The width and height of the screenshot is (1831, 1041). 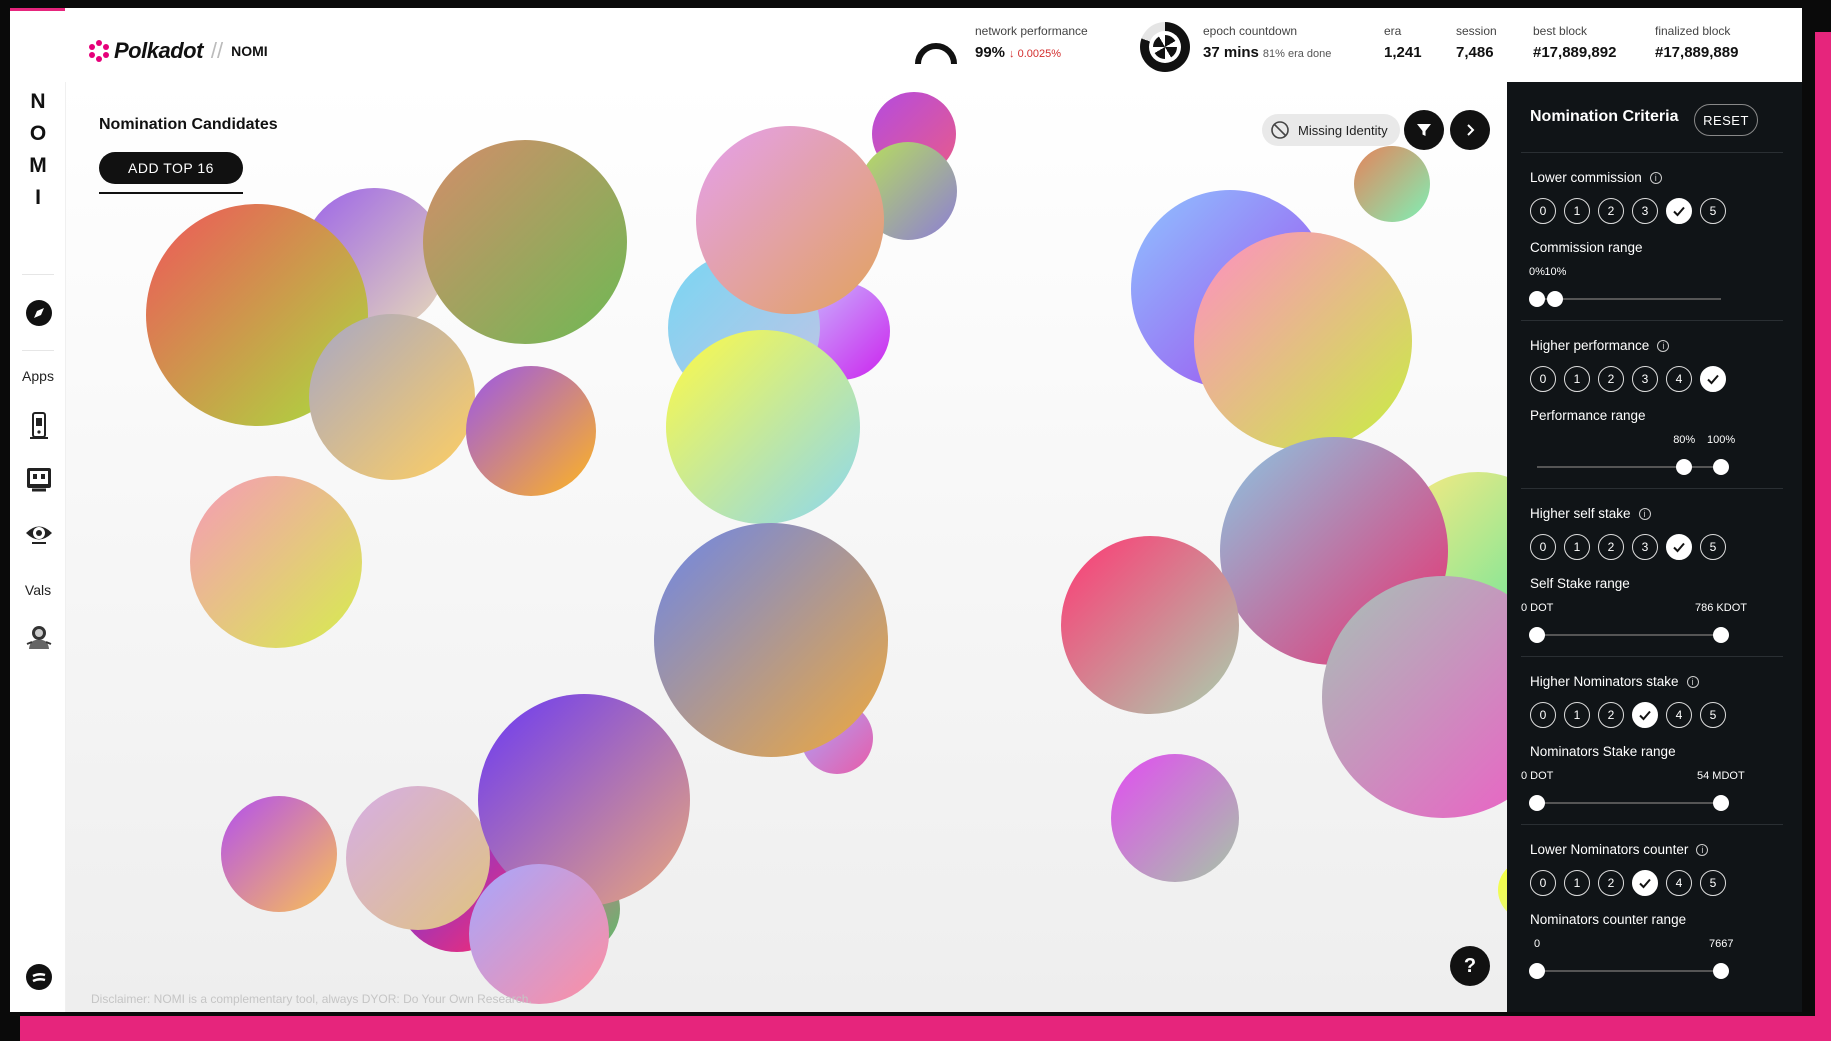 What do you see at coordinates (1721, 776) in the screenshot?
I see `range-max-value: 54 MDOT` at bounding box center [1721, 776].